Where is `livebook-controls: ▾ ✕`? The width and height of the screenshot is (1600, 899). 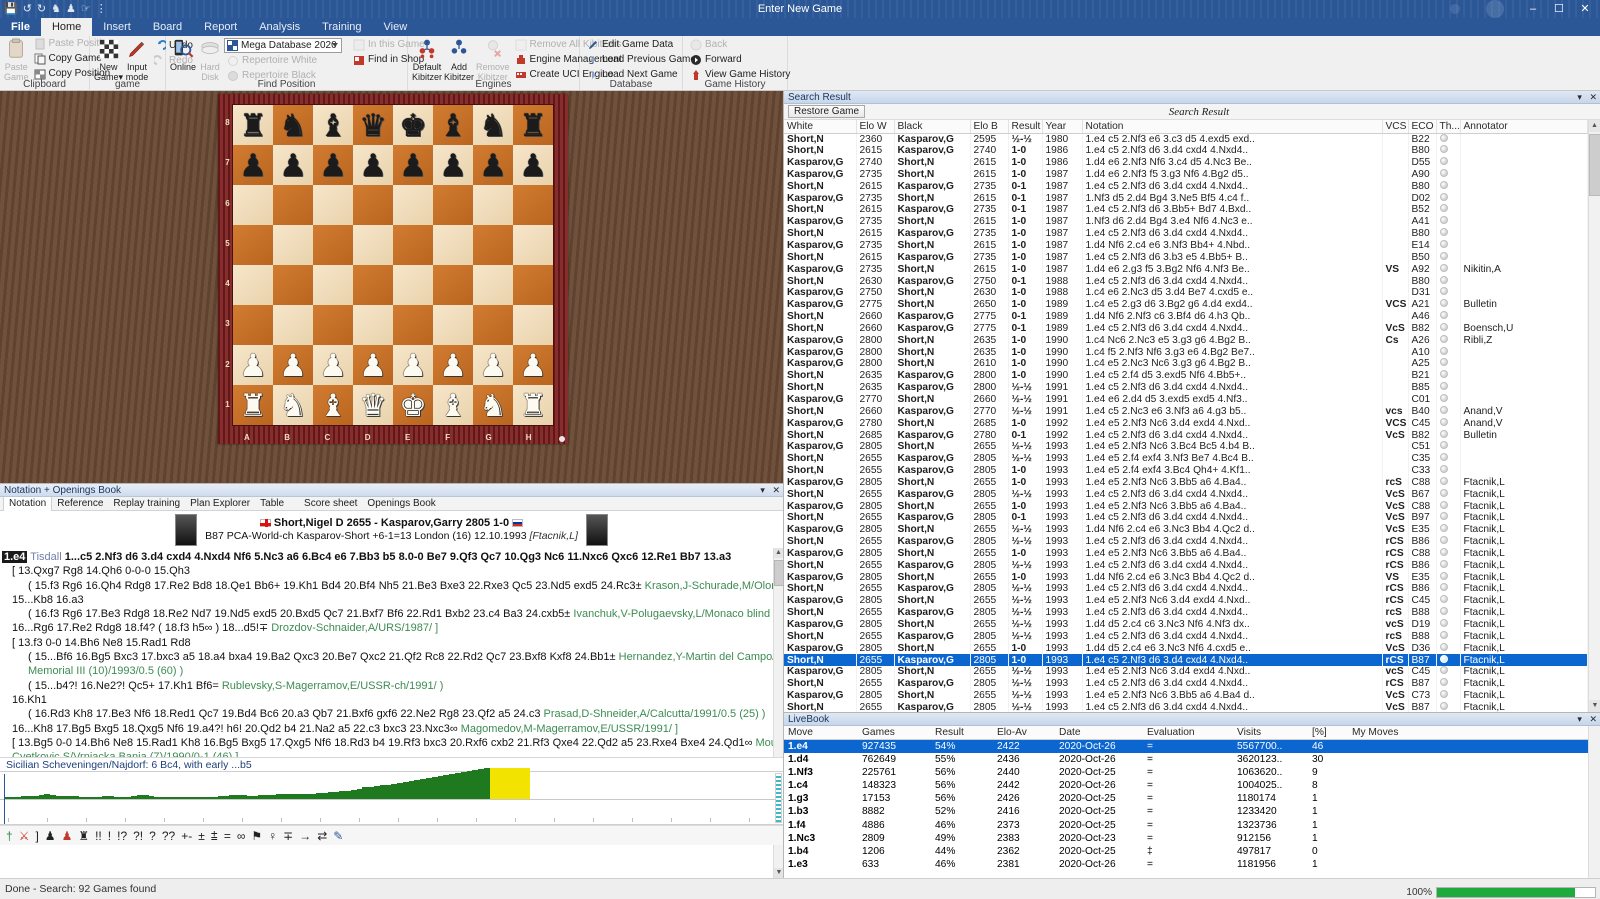
livebook-controls: ▾ ✕ is located at coordinates (1584, 719).